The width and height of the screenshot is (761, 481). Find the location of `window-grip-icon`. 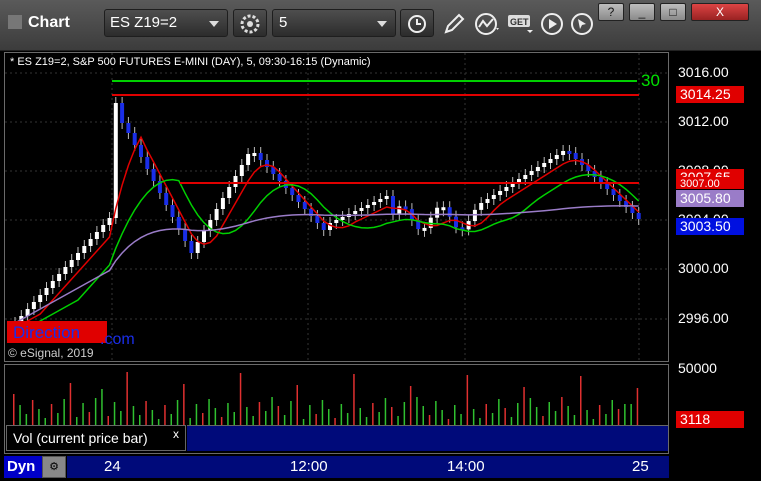

window-grip-icon is located at coordinates (15, 22).